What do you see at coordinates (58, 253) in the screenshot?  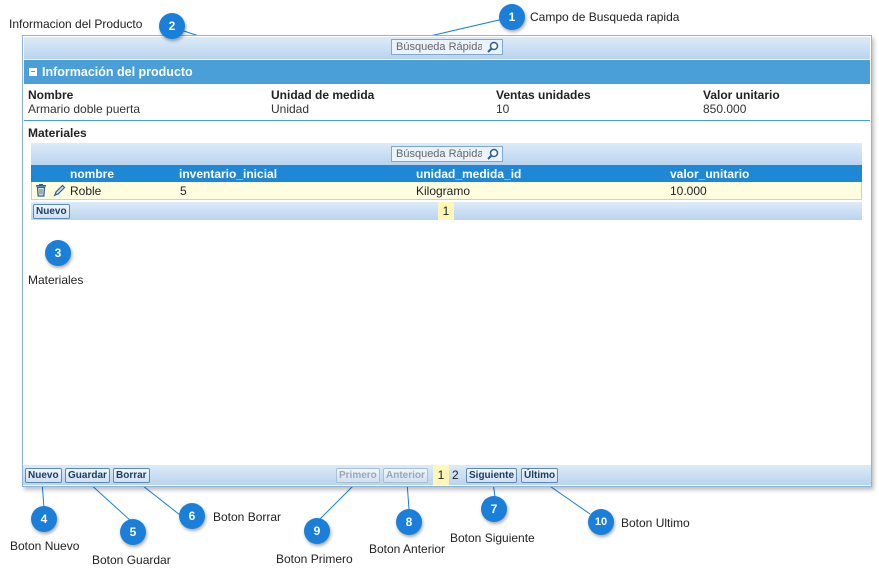 I see `callout-3: 3` at bounding box center [58, 253].